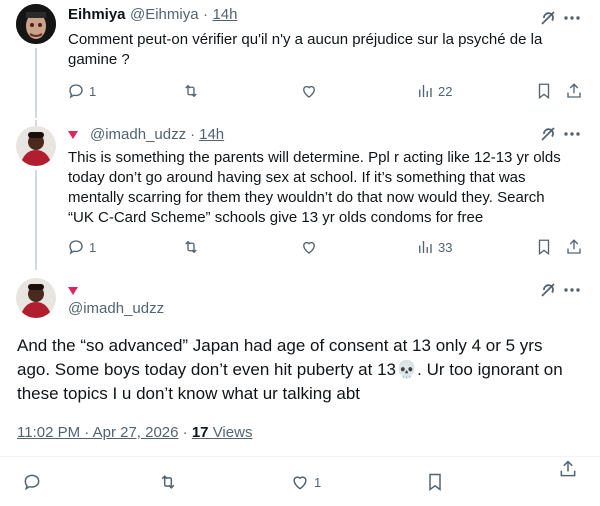 The height and width of the screenshot is (506, 600). I want to click on avatar-eihmiya, so click(36, 24).